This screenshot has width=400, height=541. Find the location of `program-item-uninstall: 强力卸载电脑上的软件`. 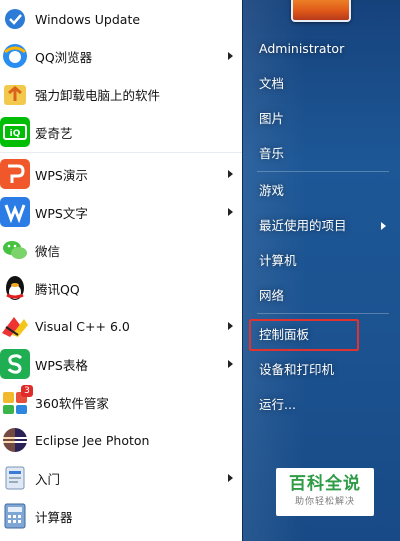

program-item-uninstall: 强力卸载电脑上的软件 is located at coordinates (121, 94).